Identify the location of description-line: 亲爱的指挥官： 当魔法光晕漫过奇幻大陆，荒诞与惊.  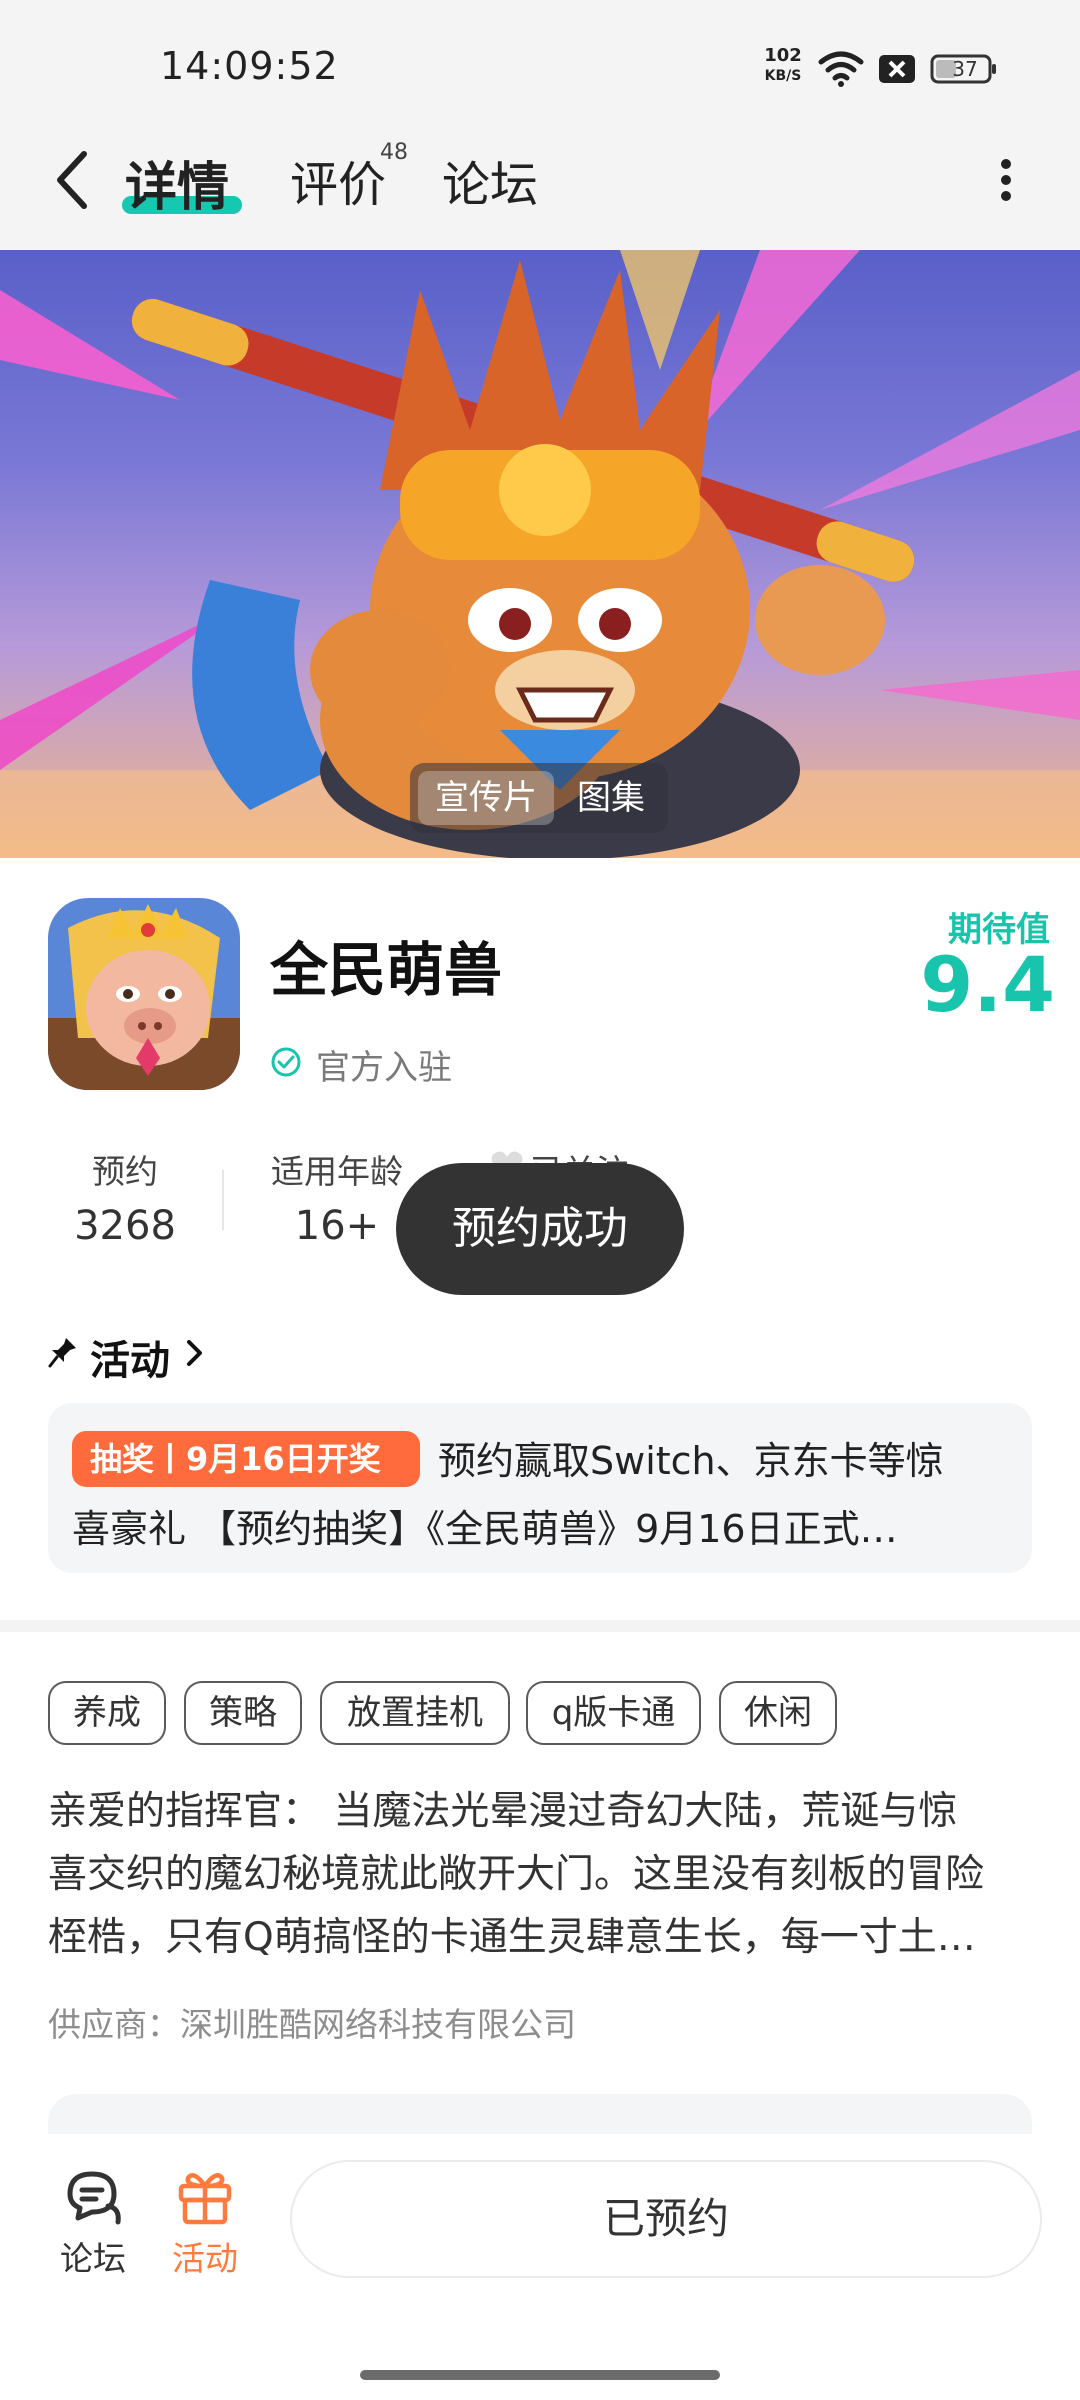
(503, 1811).